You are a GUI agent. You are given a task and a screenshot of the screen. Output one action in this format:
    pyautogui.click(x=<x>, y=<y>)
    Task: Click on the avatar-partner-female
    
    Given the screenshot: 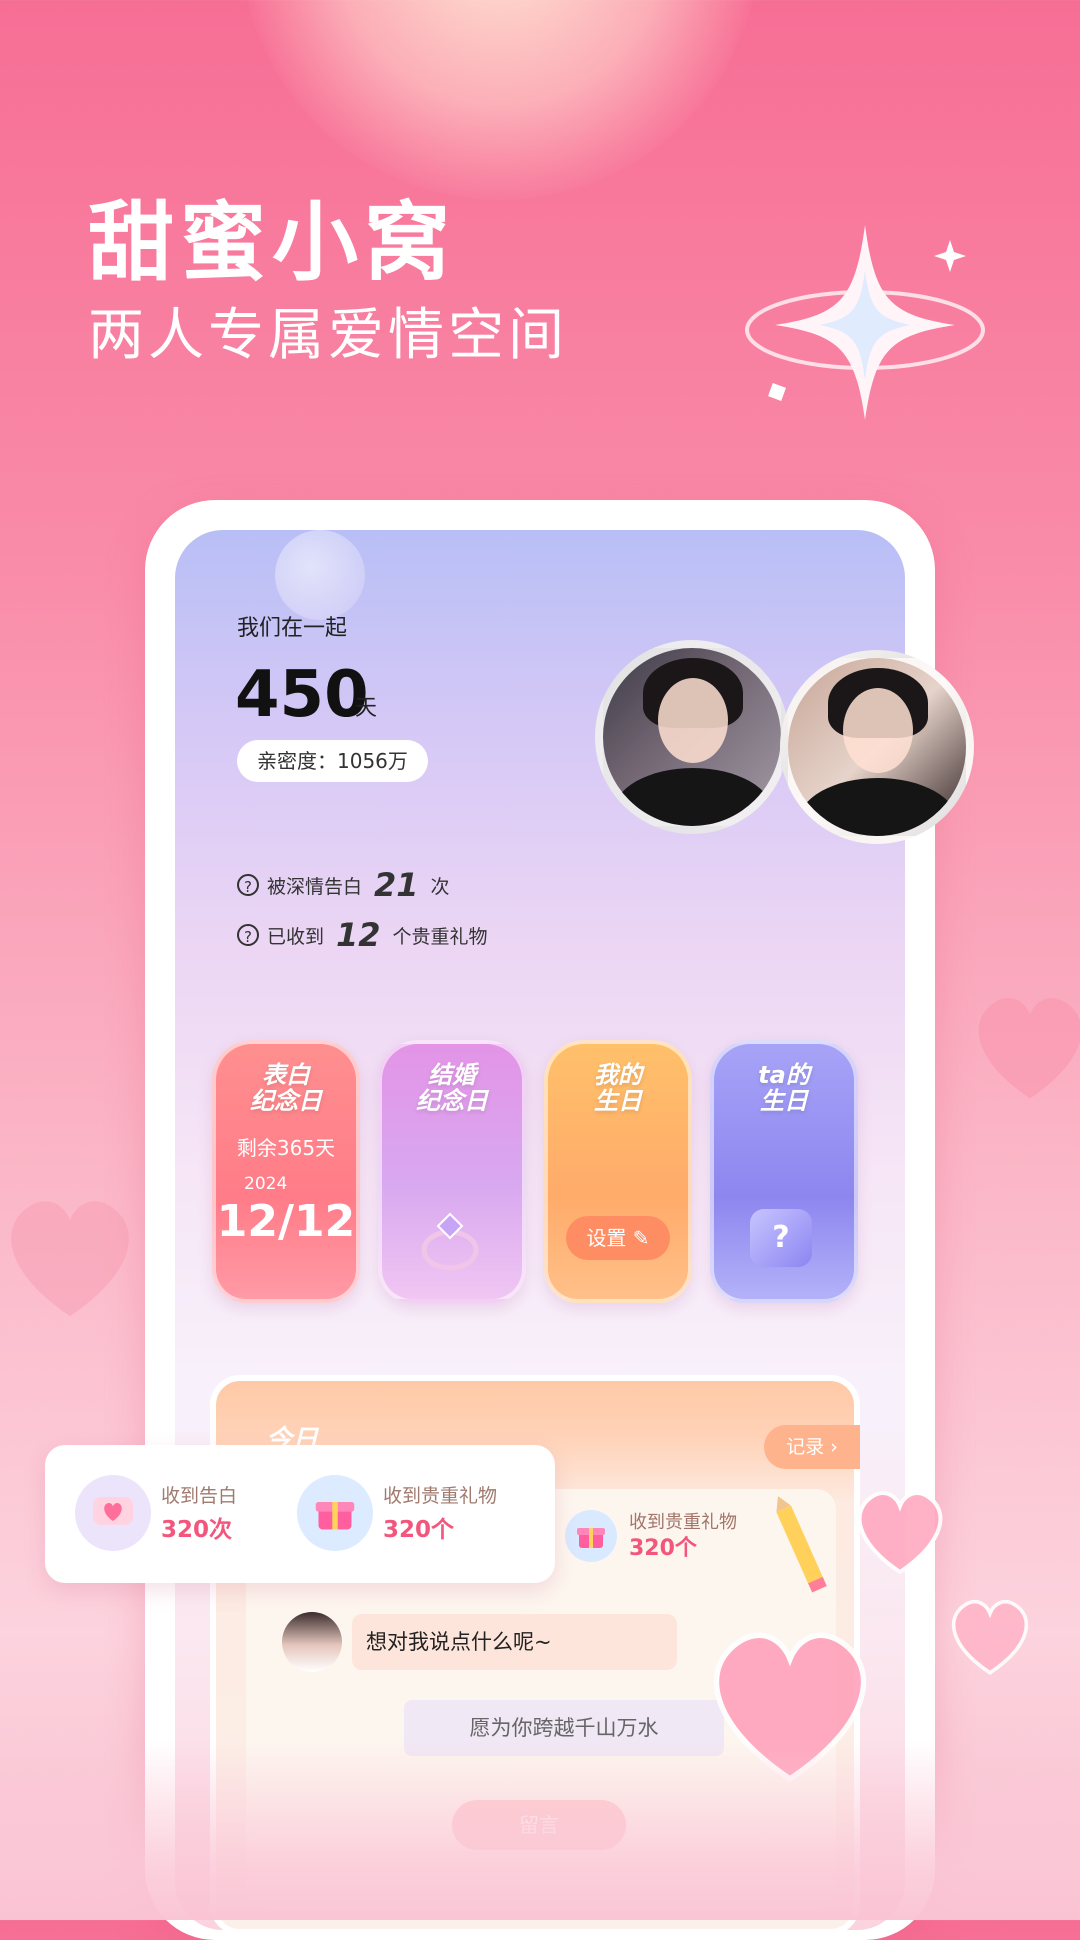 What is the action you would take?
    pyautogui.click(x=877, y=747)
    